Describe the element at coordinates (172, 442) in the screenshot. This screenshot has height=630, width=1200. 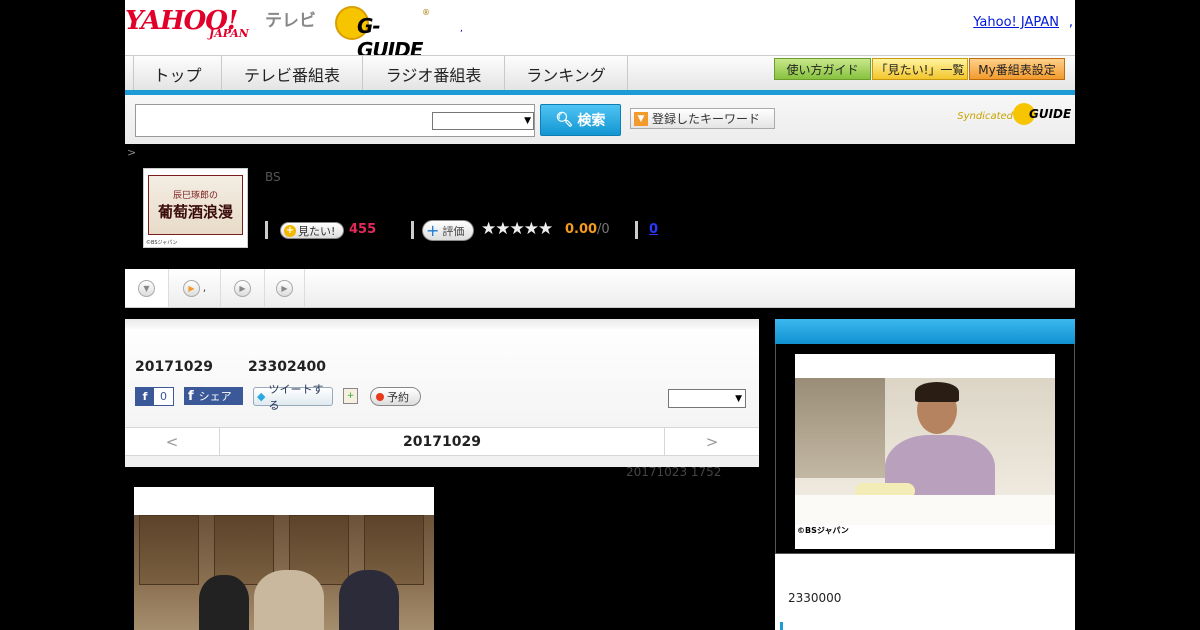
I see `prev-date-button: <` at that location.